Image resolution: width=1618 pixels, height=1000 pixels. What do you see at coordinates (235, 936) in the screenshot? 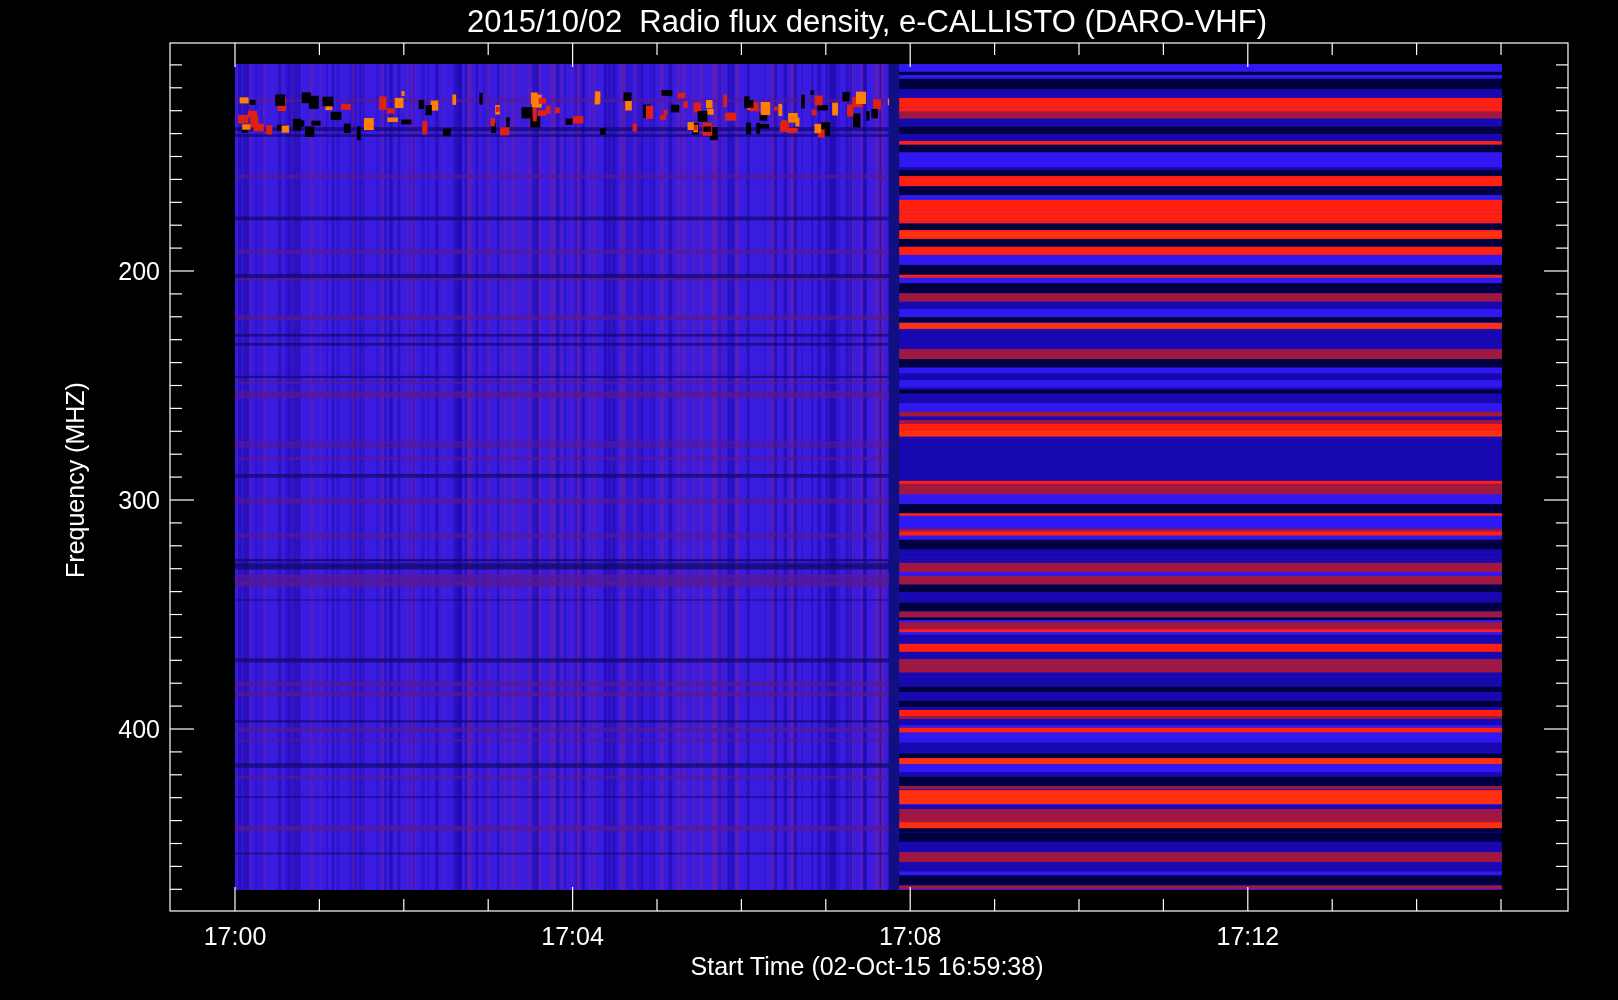
I see `x-tick-label: 17:00` at bounding box center [235, 936].